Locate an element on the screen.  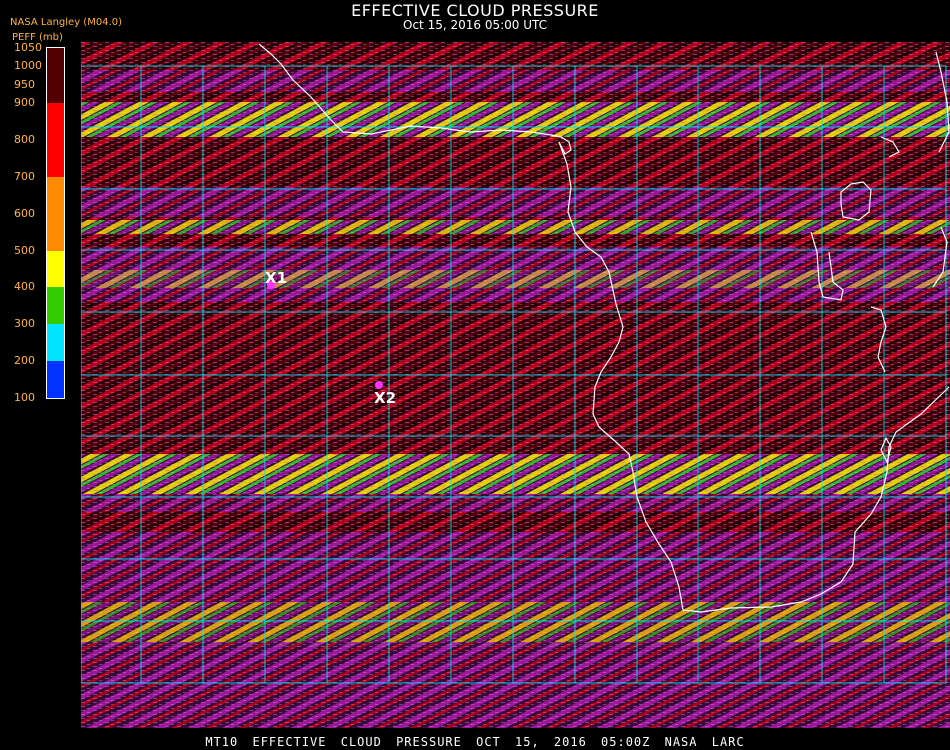
color-scale-tick-label: 200 is located at coordinates (24, 361).